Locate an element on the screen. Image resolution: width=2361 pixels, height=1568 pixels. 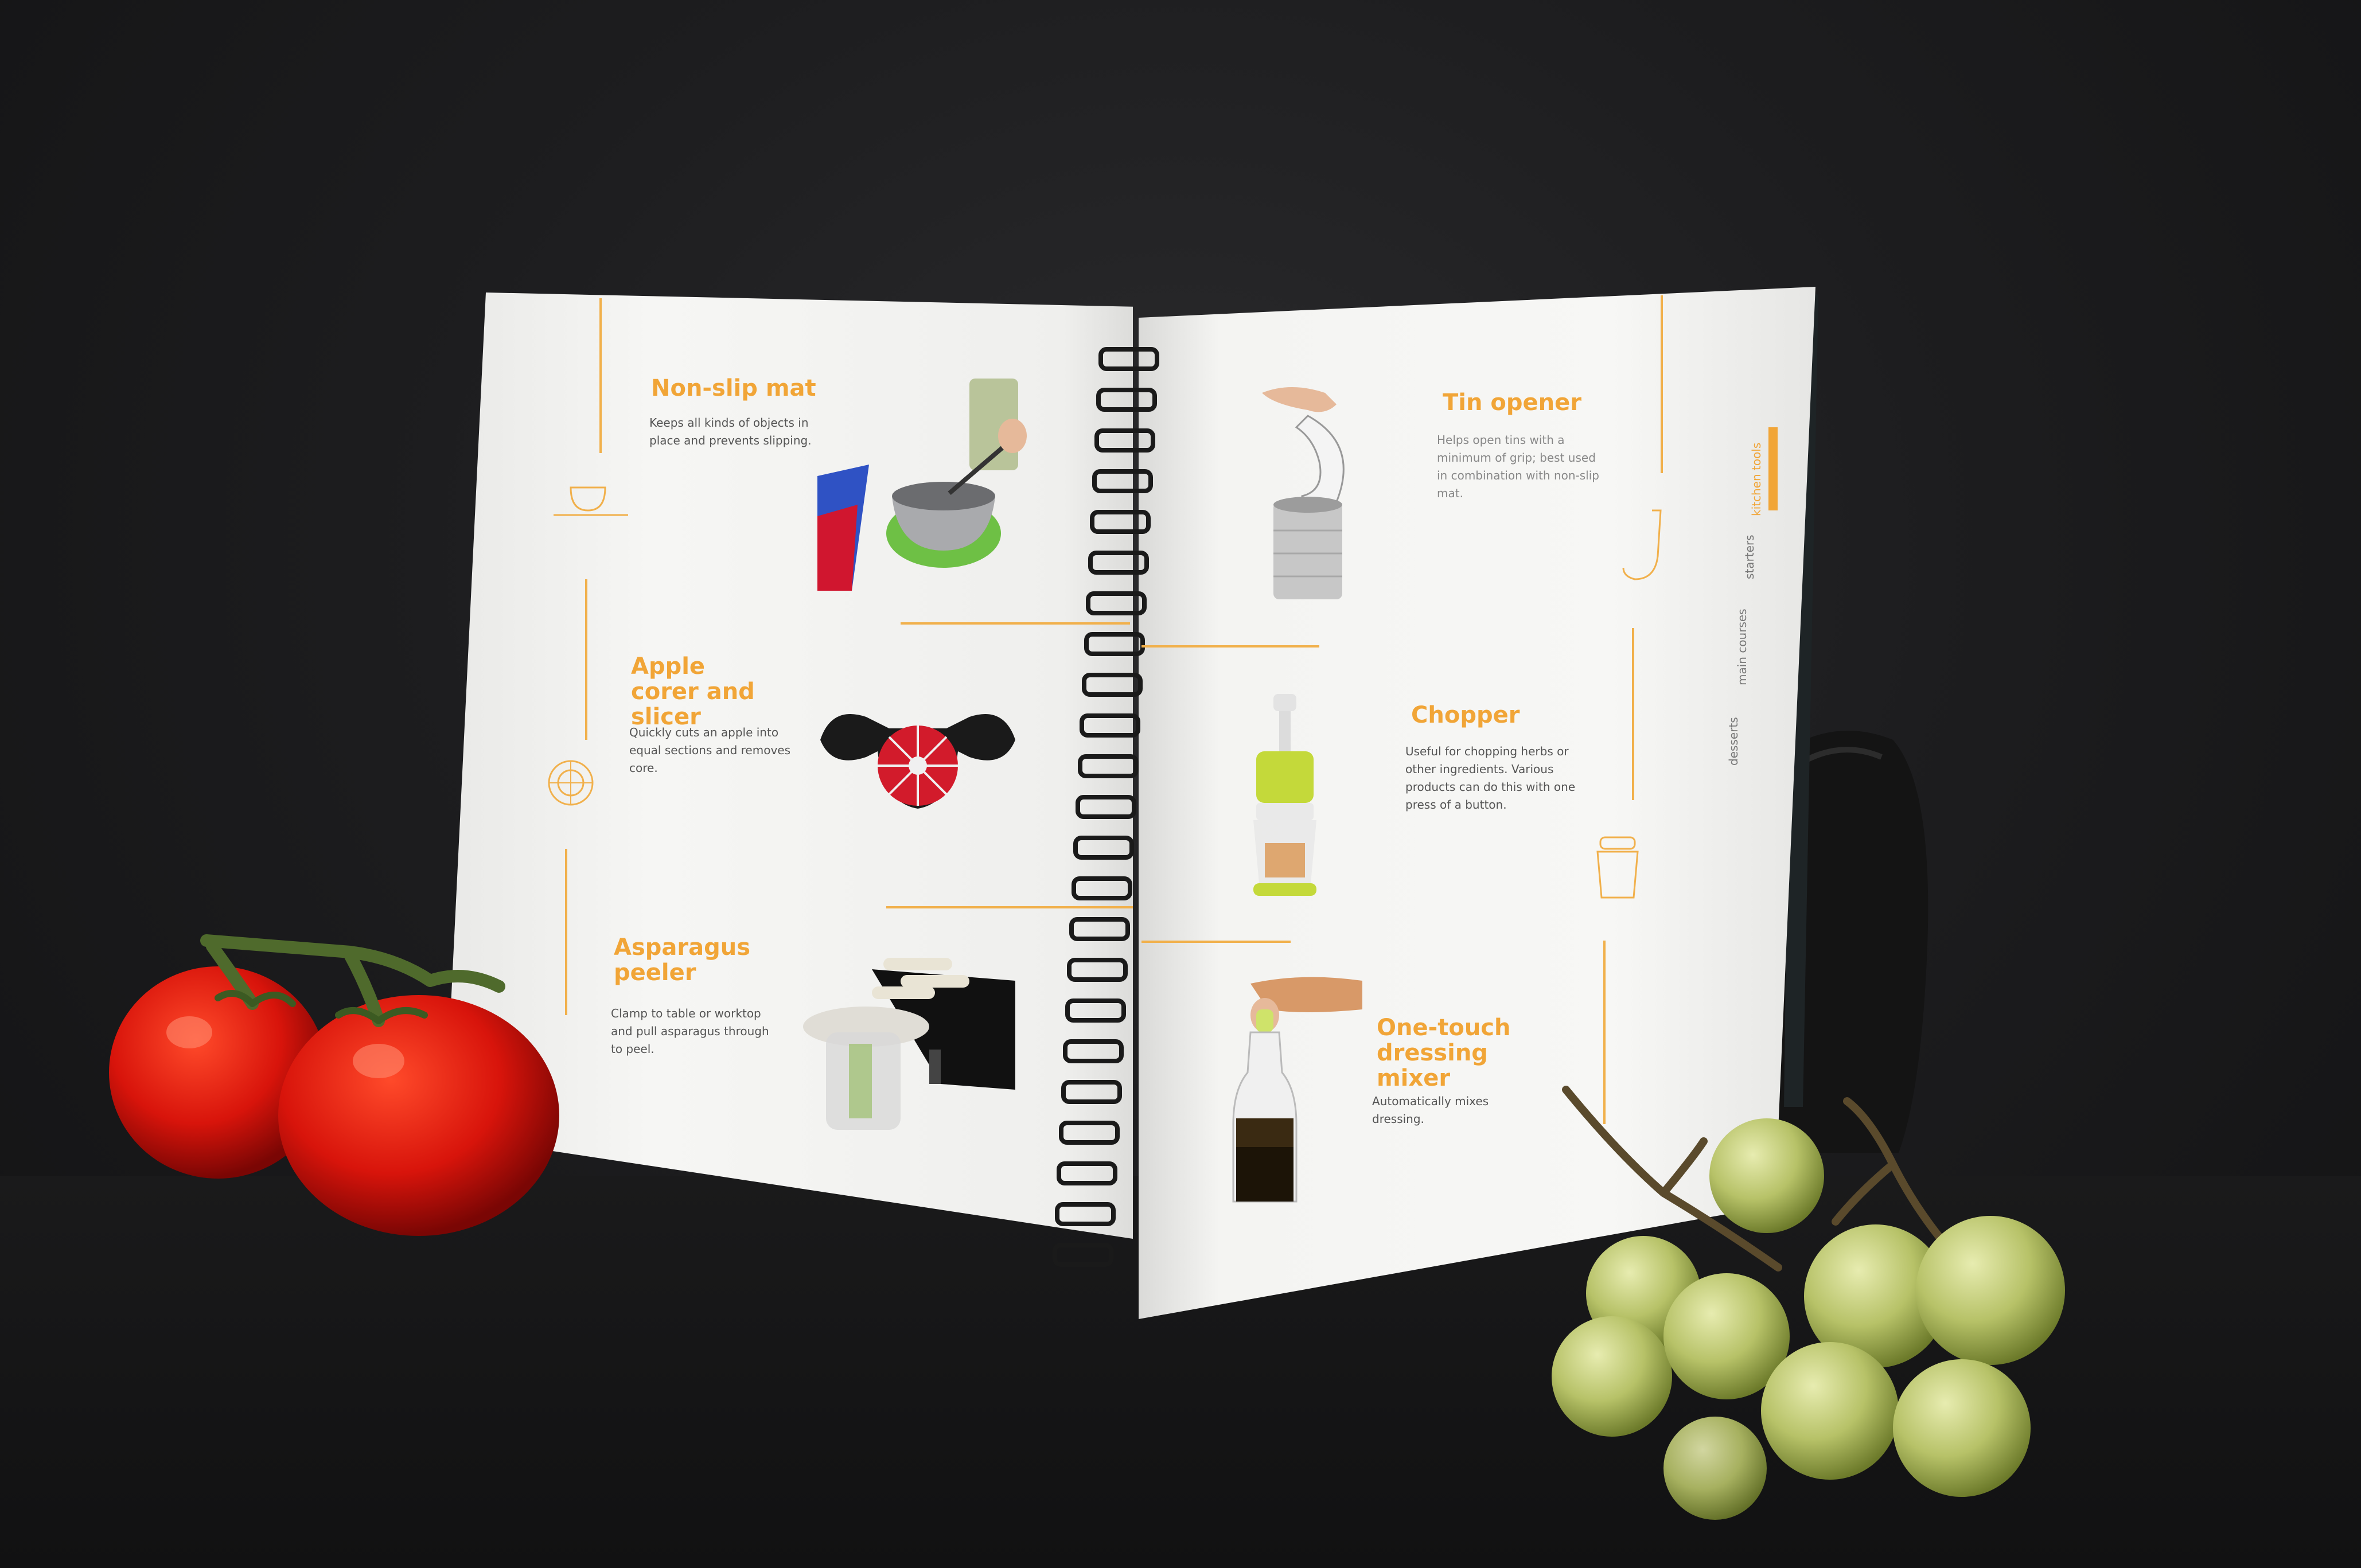
tin-opener-photo is located at coordinates (1303, 493).